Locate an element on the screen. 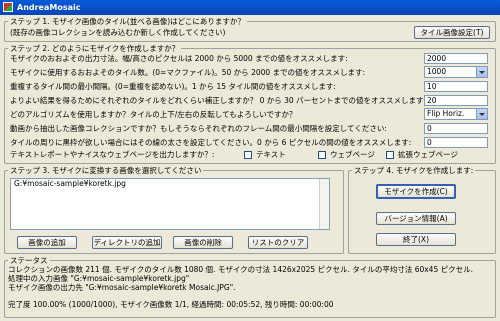  clear-list-button: リストのクリア is located at coordinates (278, 242).